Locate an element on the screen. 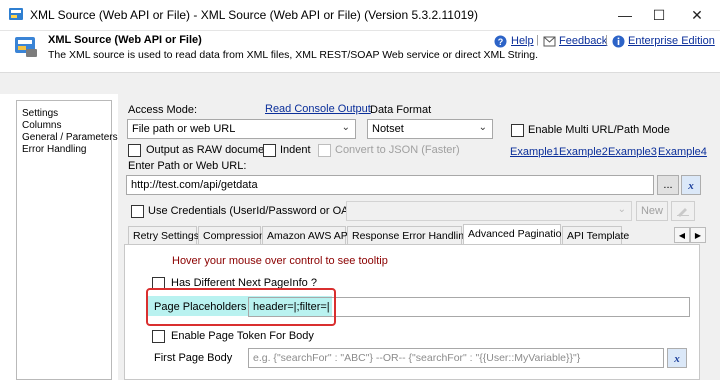 The height and width of the screenshot is (380, 720). close-button: ✕ is located at coordinates (697, 15).